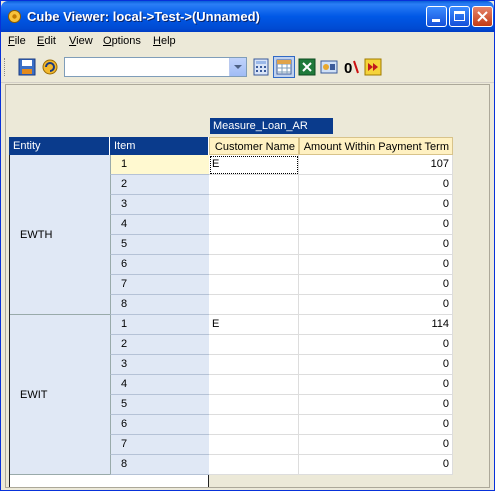 Image resolution: width=495 pixels, height=491 pixels. What do you see at coordinates (436, 16) in the screenshot?
I see `minimize-button` at bounding box center [436, 16].